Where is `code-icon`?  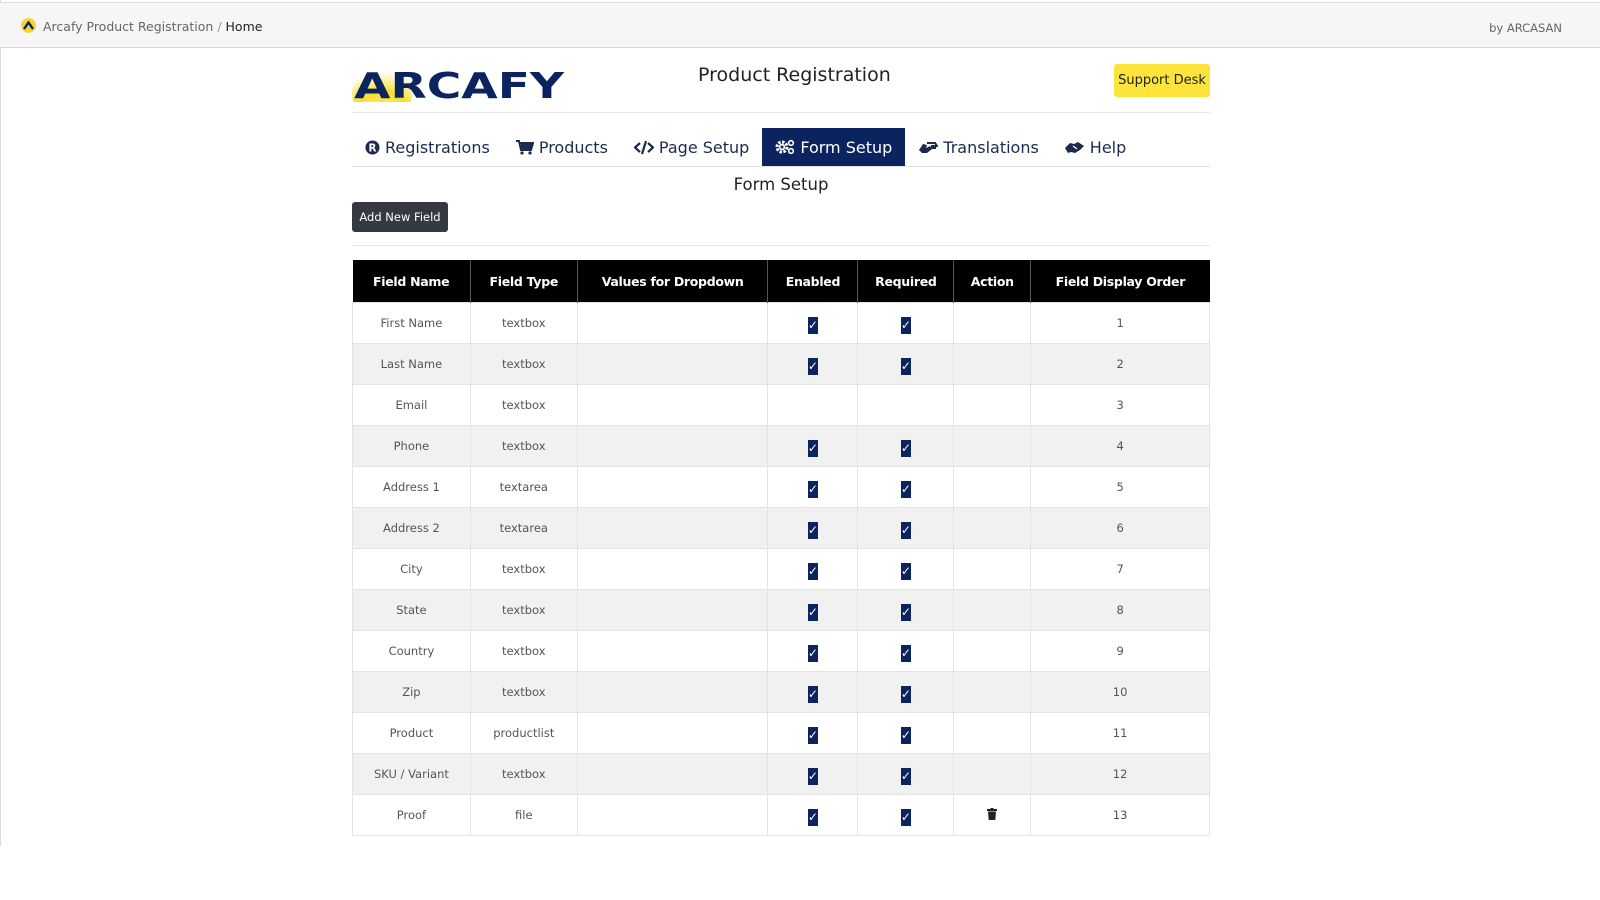
code-icon is located at coordinates (643, 147).